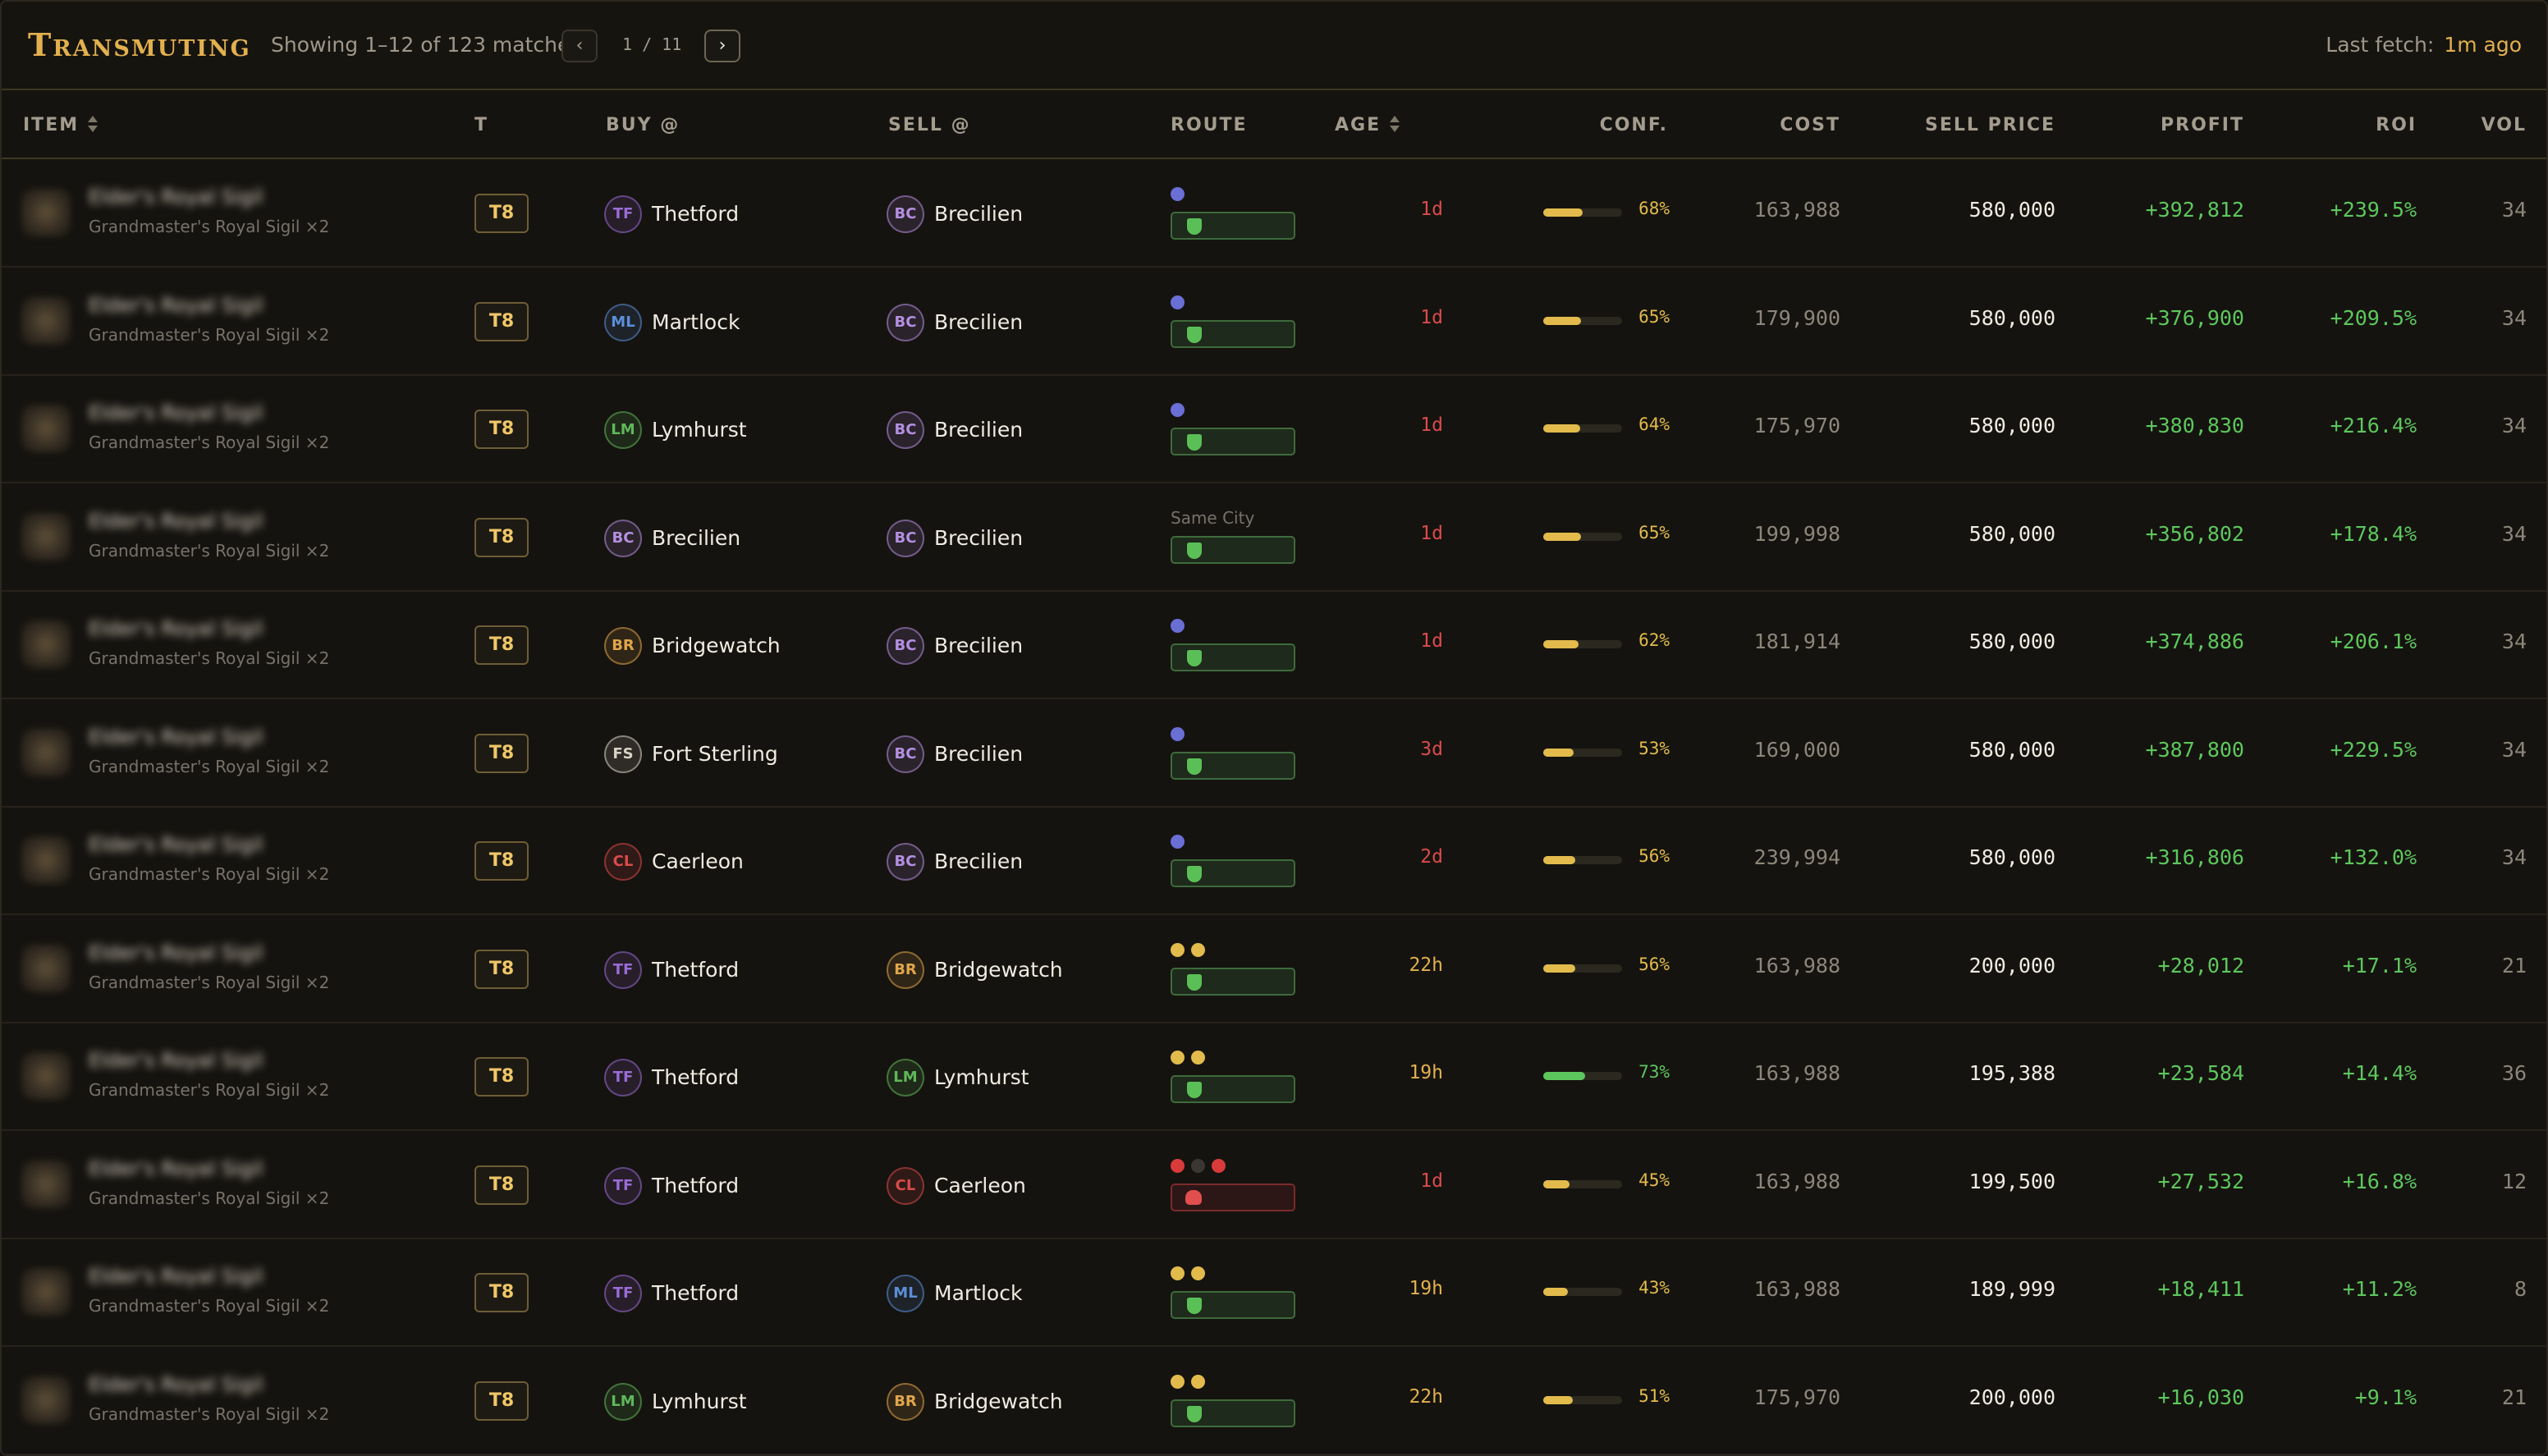  Describe the element at coordinates (2514, 1181) in the screenshot. I see `volume-value: 12` at that location.